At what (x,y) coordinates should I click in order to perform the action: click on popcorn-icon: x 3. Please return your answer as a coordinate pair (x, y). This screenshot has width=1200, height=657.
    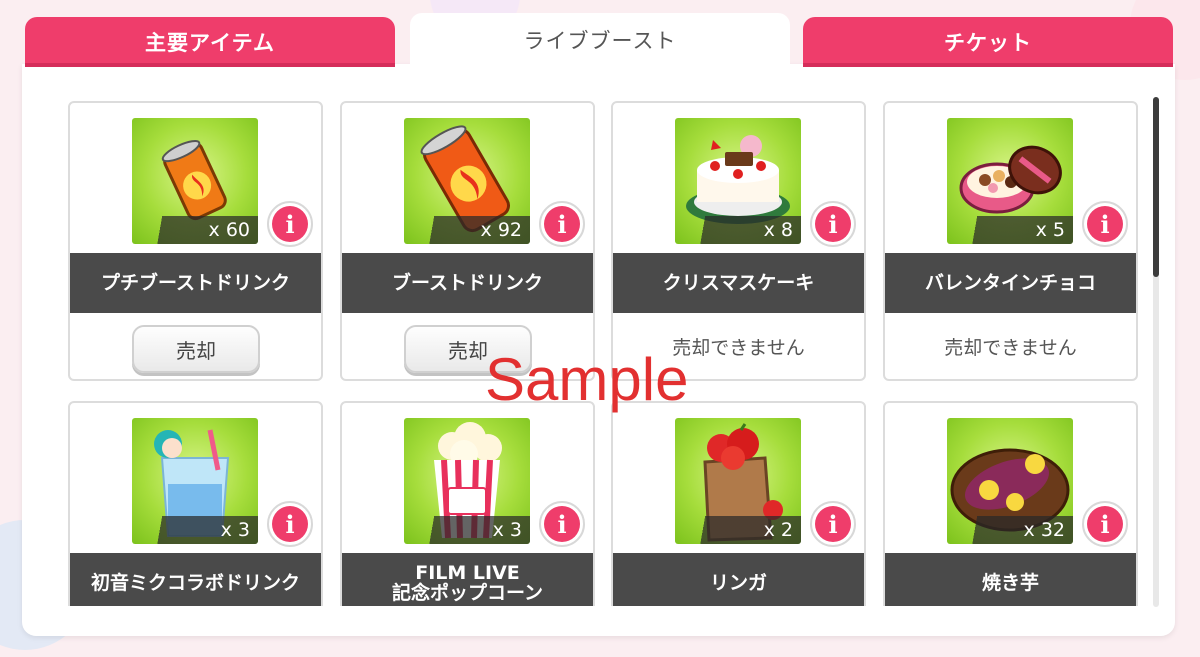
    Looking at the image, I should click on (467, 481).